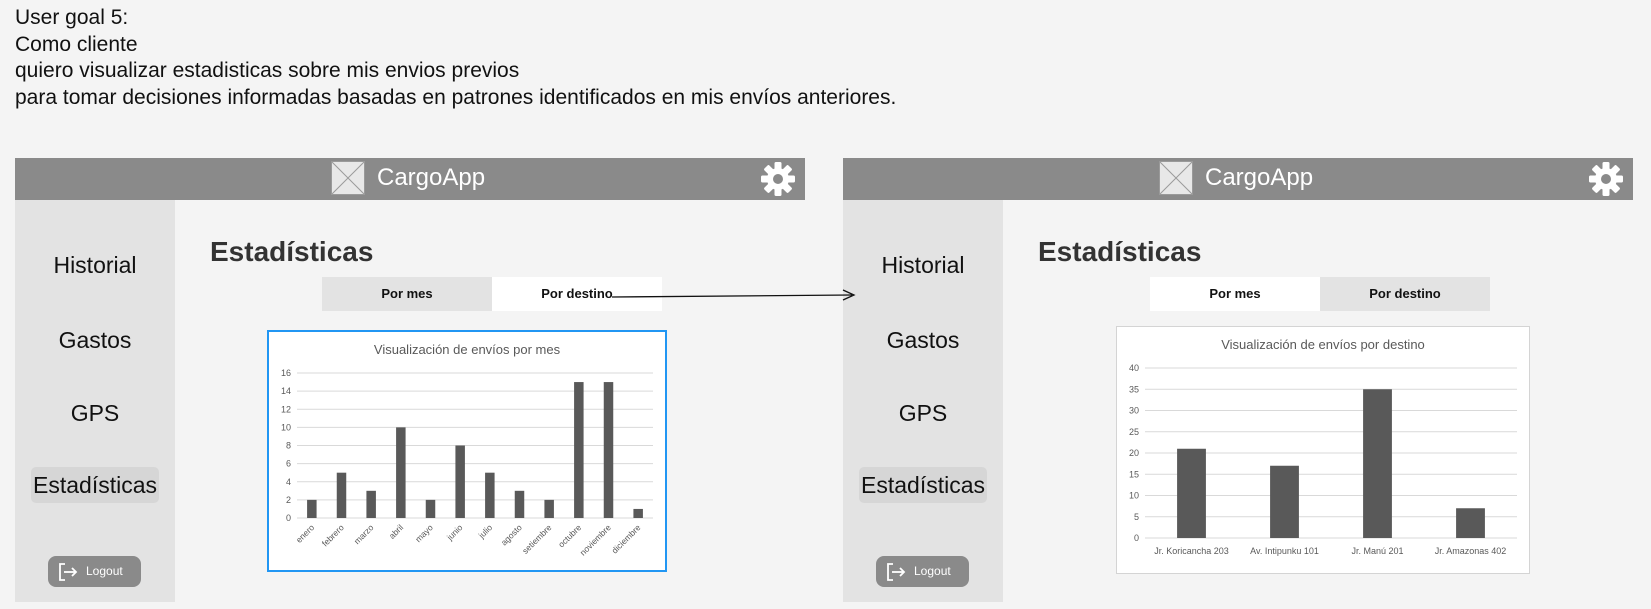 This screenshot has height=609, width=1651. I want to click on x-tick-label: octubre, so click(569, 535).